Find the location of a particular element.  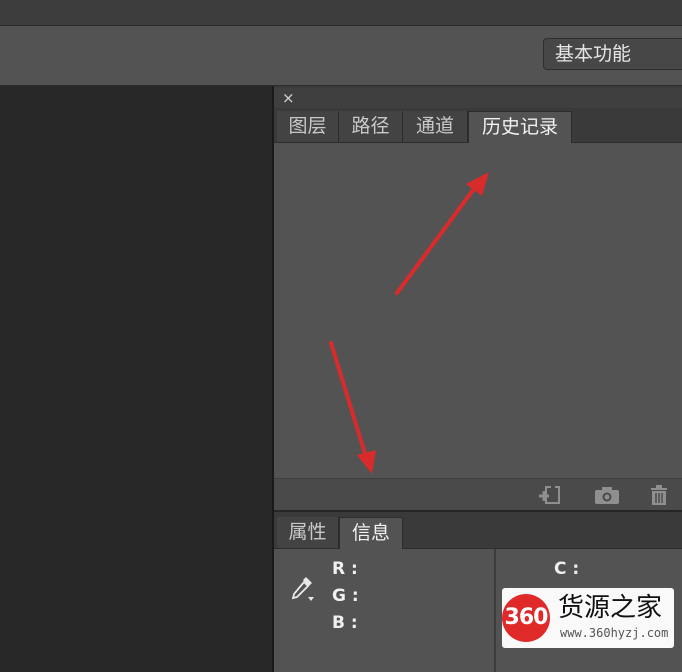

panel-tab-row-top: 图层 路径 通道 历史记录 is located at coordinates (478, 125).